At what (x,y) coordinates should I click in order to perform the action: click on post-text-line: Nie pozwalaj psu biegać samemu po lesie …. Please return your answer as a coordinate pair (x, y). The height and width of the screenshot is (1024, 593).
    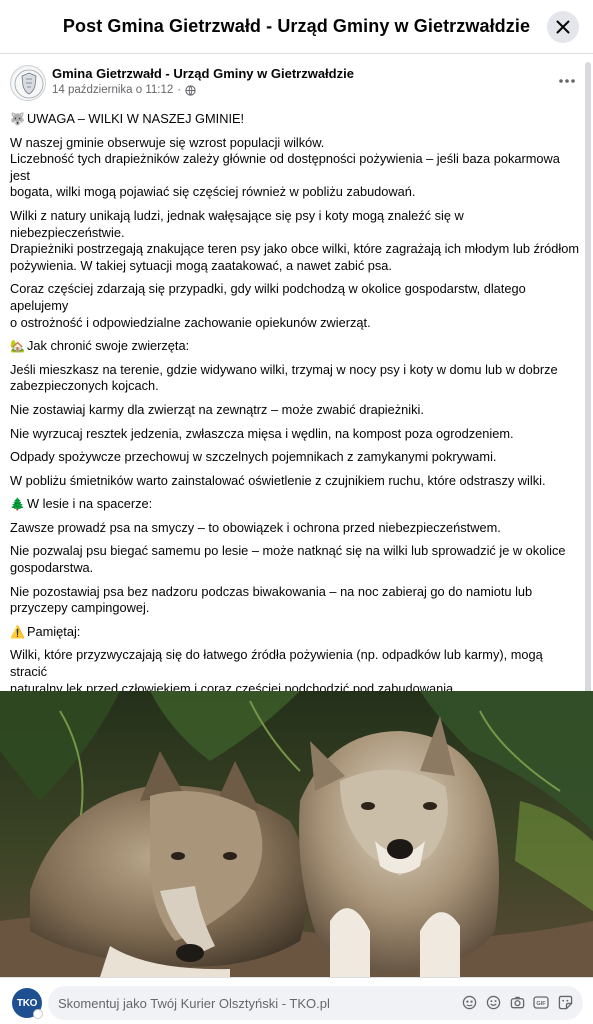
    Looking at the image, I should click on (295, 551).